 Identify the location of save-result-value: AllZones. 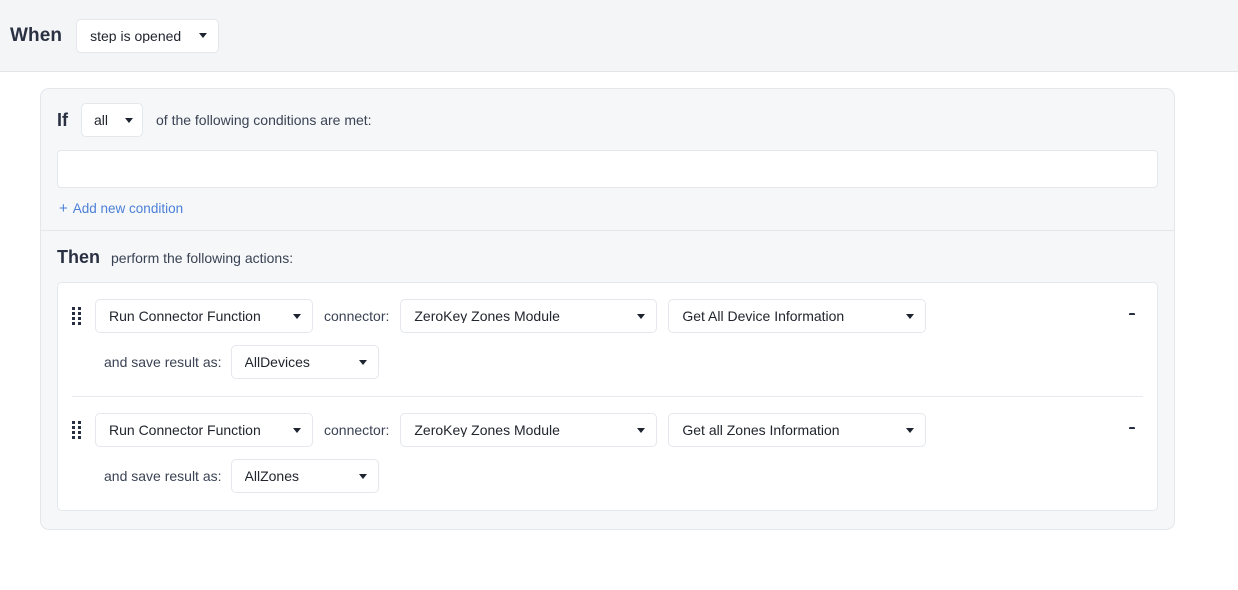
(271, 476).